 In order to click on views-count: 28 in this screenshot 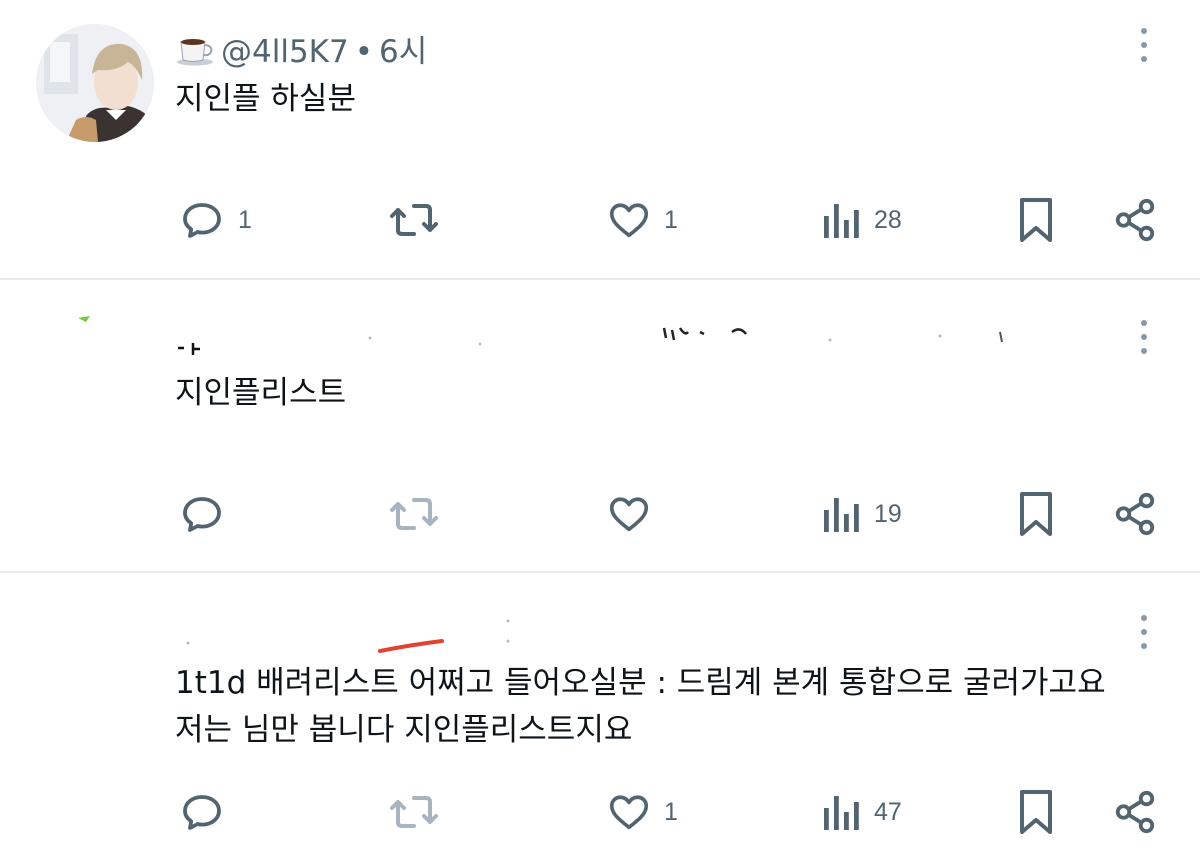, I will do `click(888, 219)`.